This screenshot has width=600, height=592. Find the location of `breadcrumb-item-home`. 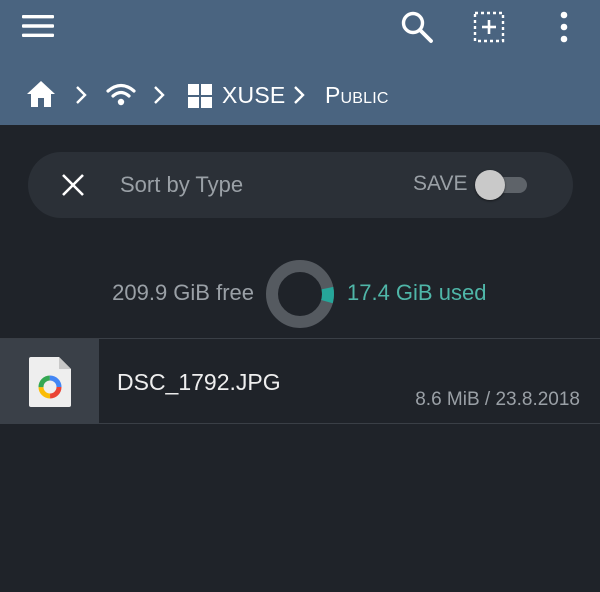

breadcrumb-item-home is located at coordinates (41, 94).